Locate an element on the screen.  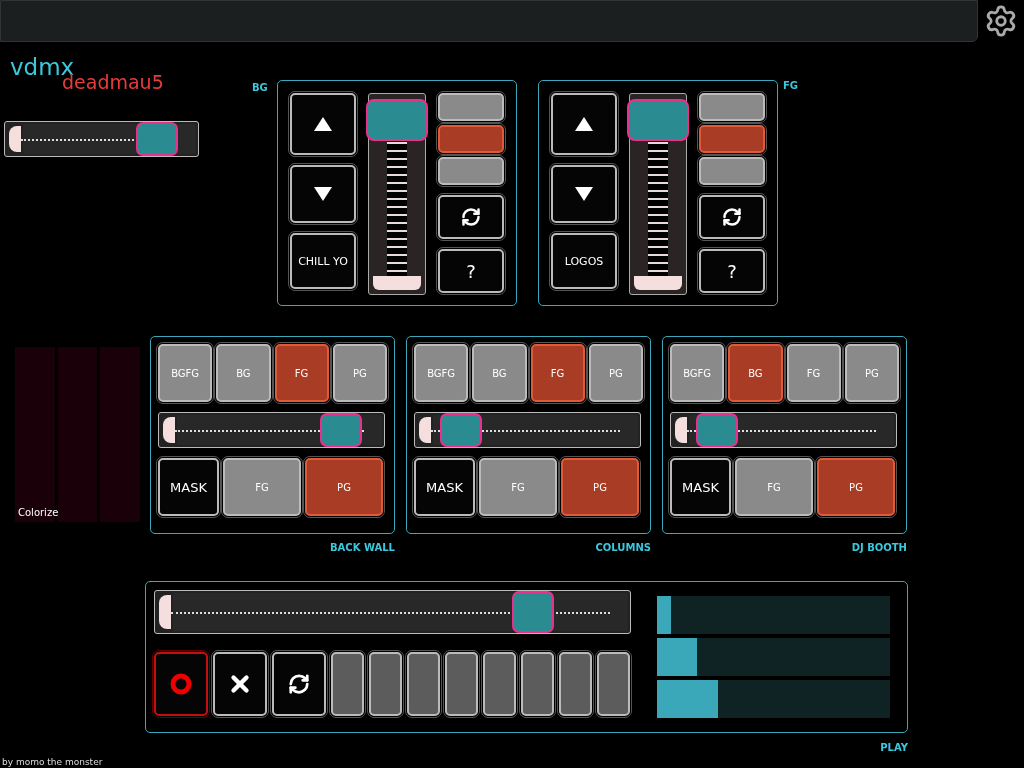
zone-label: BACK WALL is located at coordinates (362, 547).